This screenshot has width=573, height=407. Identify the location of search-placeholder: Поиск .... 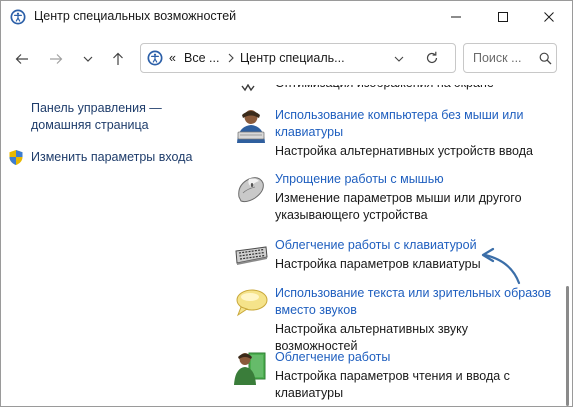
(497, 58).